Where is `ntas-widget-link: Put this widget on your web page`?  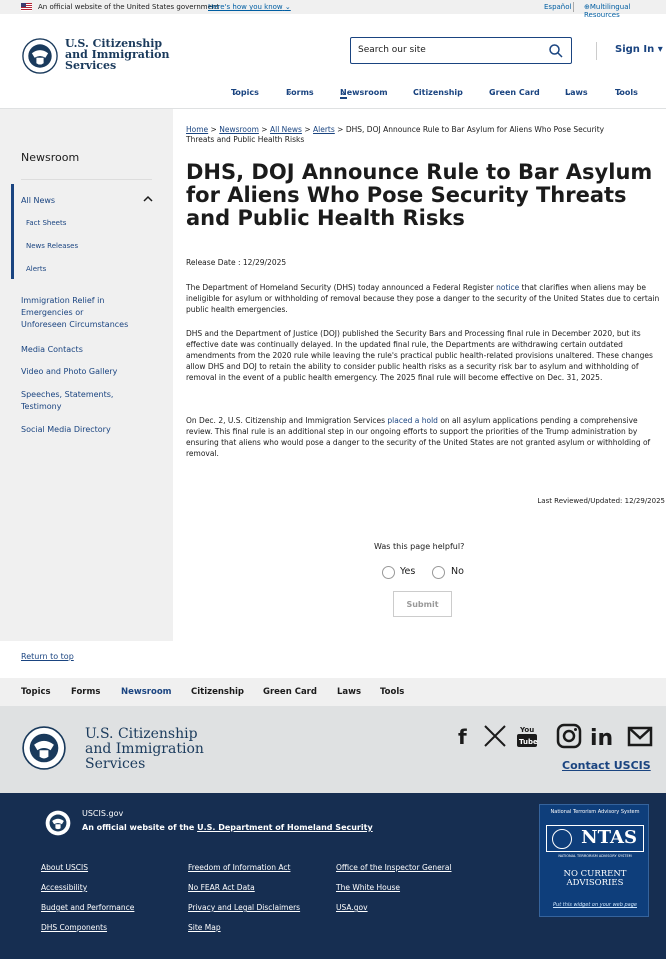
ntas-widget-link: Put this widget on your web page is located at coordinates (595, 905).